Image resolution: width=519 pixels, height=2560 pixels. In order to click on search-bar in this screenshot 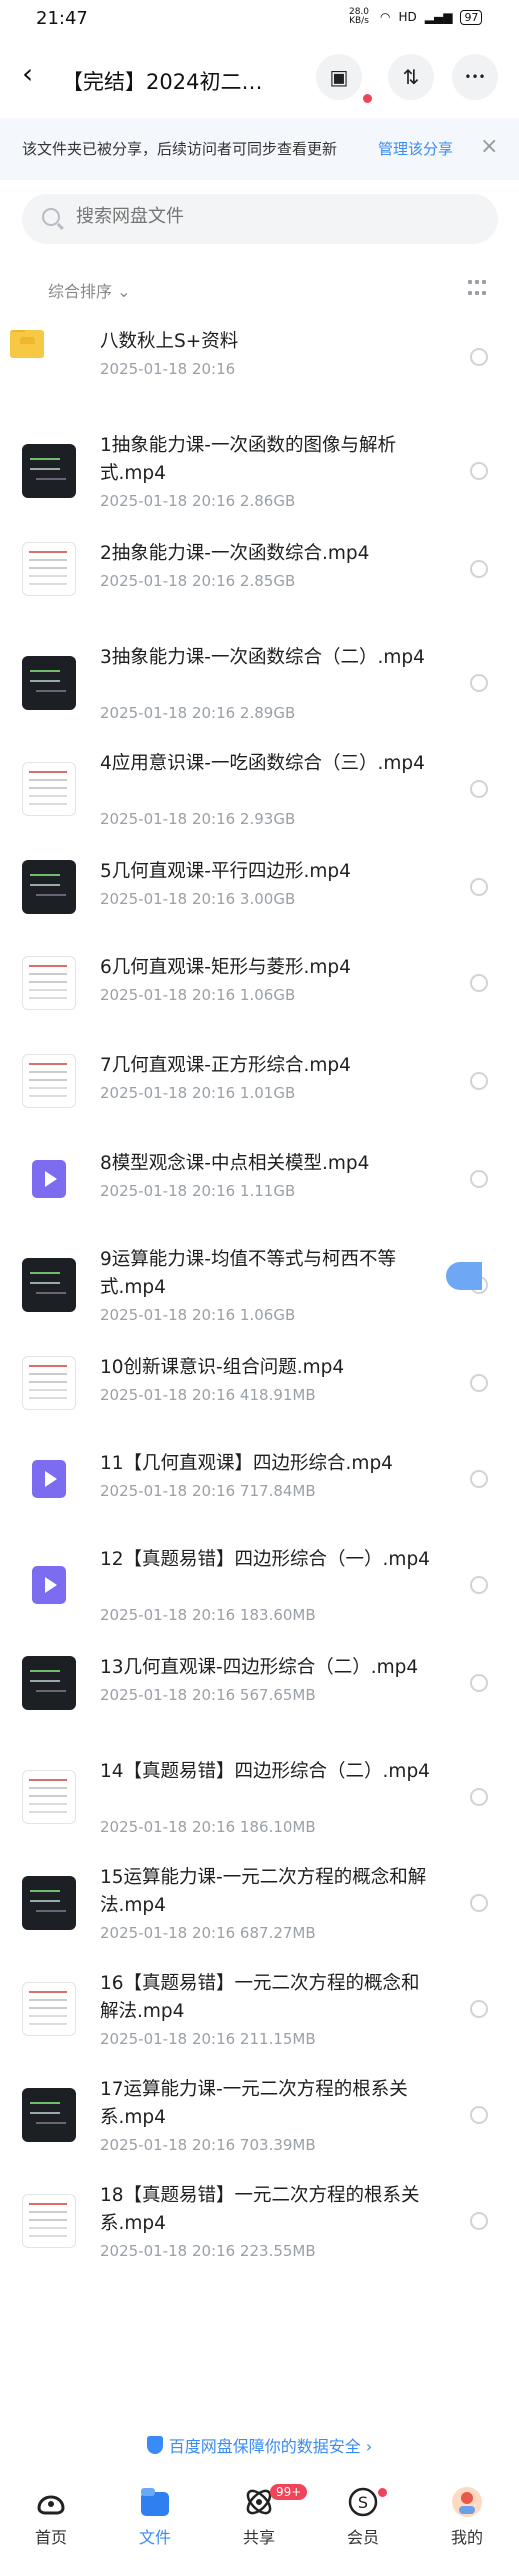, I will do `click(260, 219)`.